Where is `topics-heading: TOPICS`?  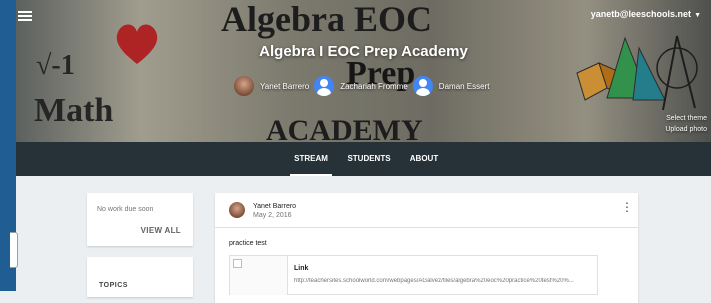 topics-heading: TOPICS is located at coordinates (113, 285).